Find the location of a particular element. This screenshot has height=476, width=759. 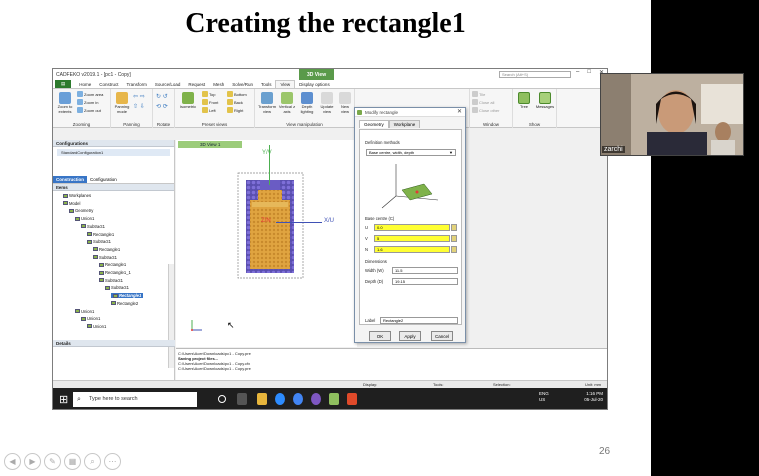

taskbar-search-input: ⌕ Type here to search is located at coordinates (135, 399).